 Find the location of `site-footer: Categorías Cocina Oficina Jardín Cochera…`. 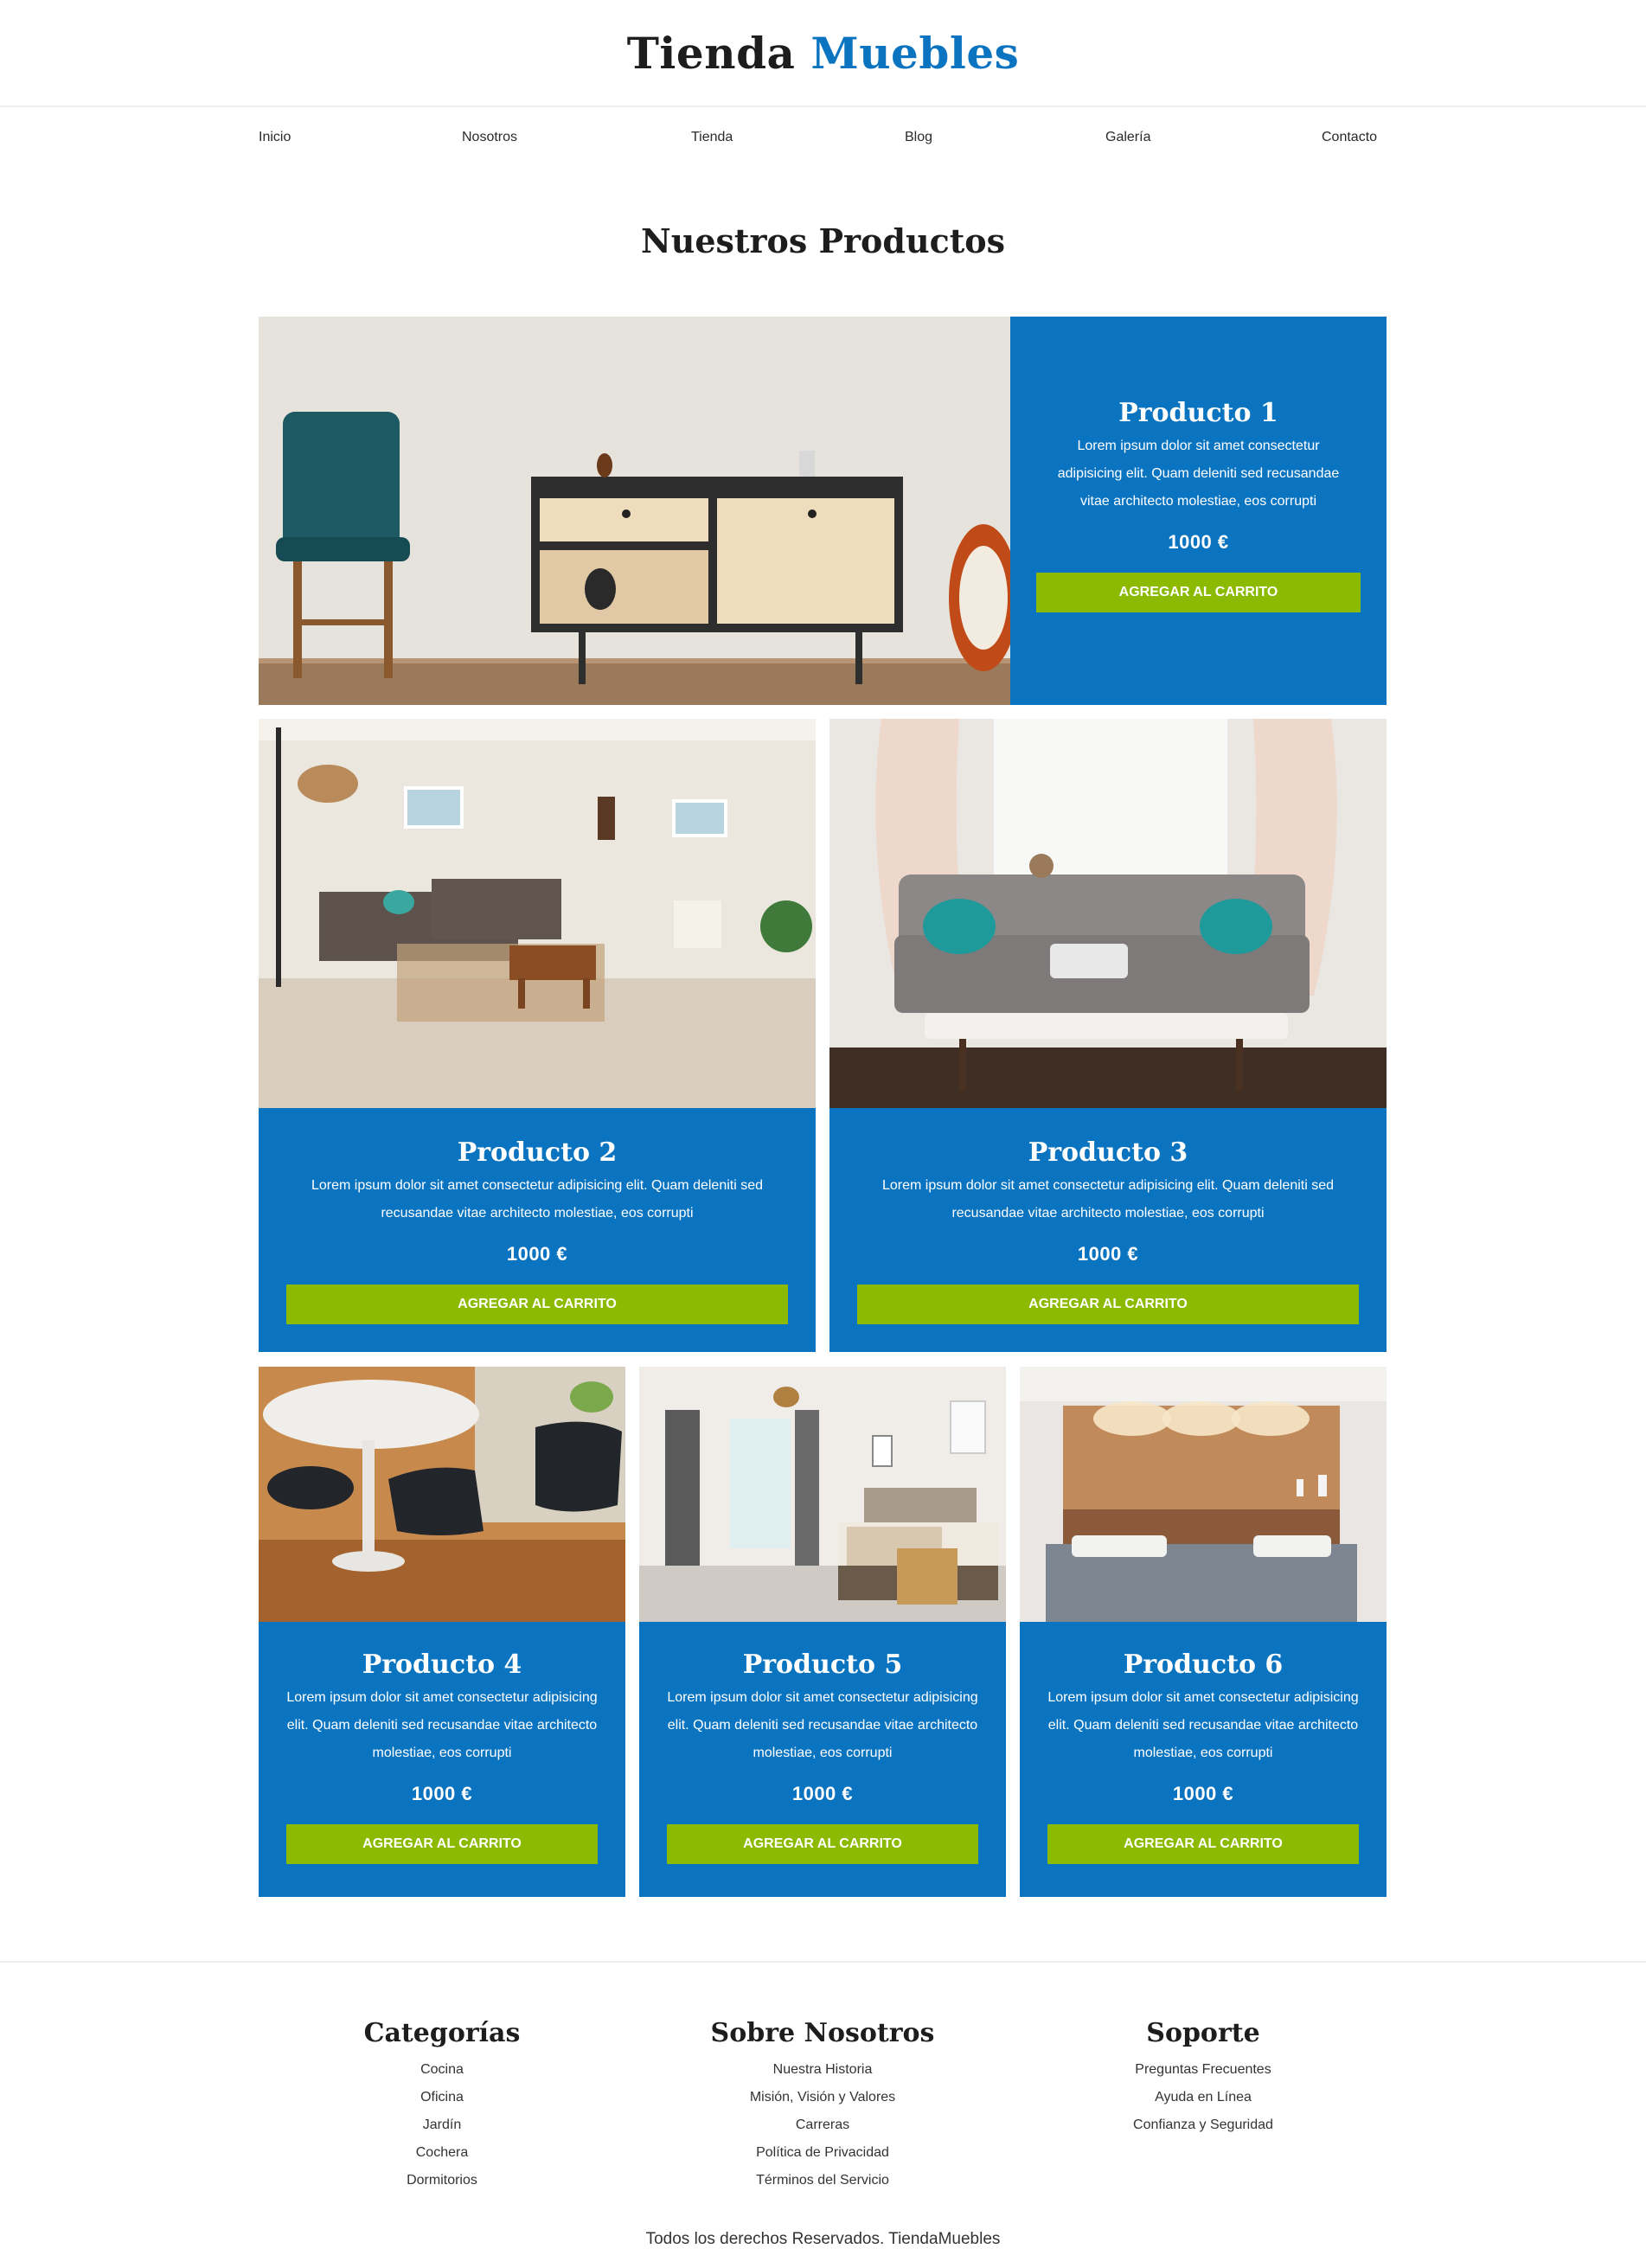

site-footer: Categorías Cocina Oficina Jardín Cochera… is located at coordinates (823, 2114).